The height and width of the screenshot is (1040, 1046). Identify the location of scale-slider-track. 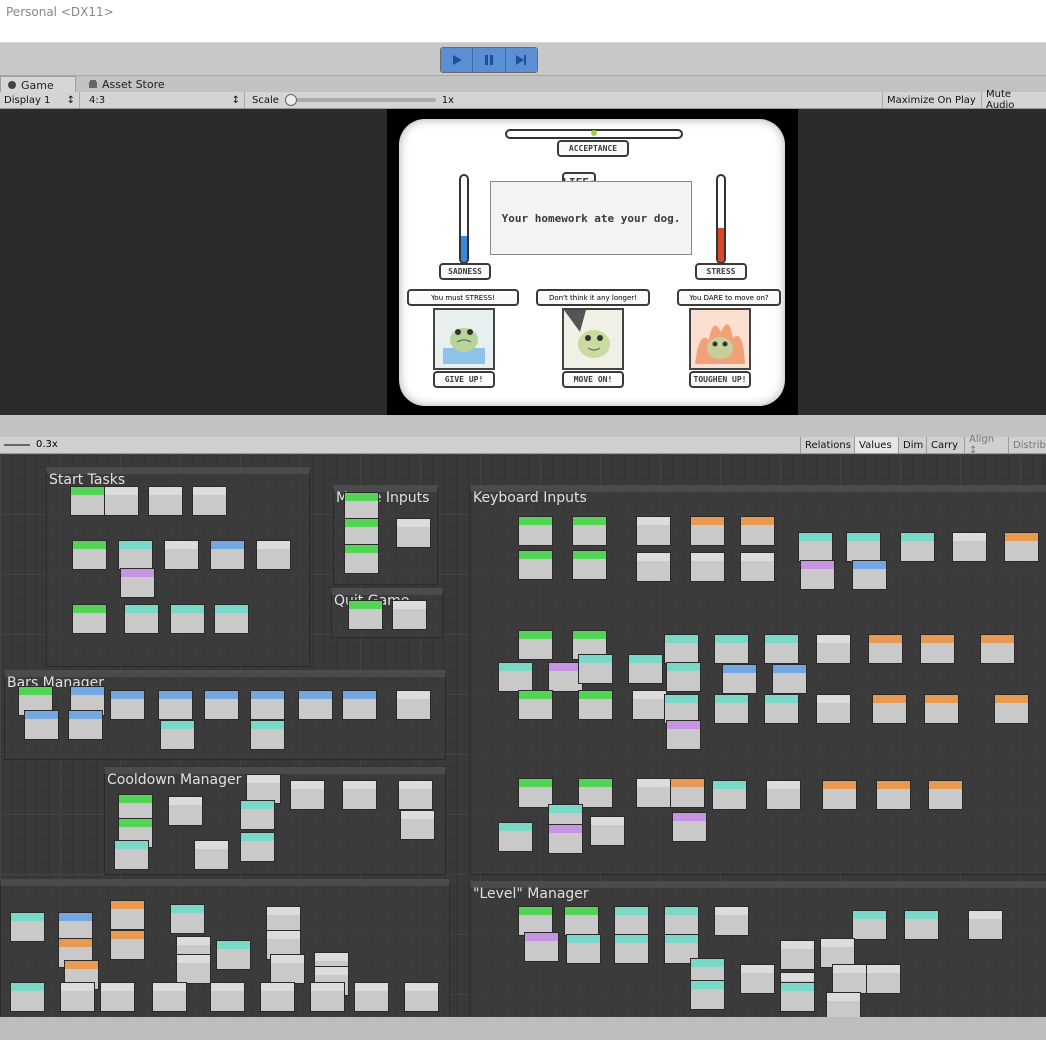
(360, 100).